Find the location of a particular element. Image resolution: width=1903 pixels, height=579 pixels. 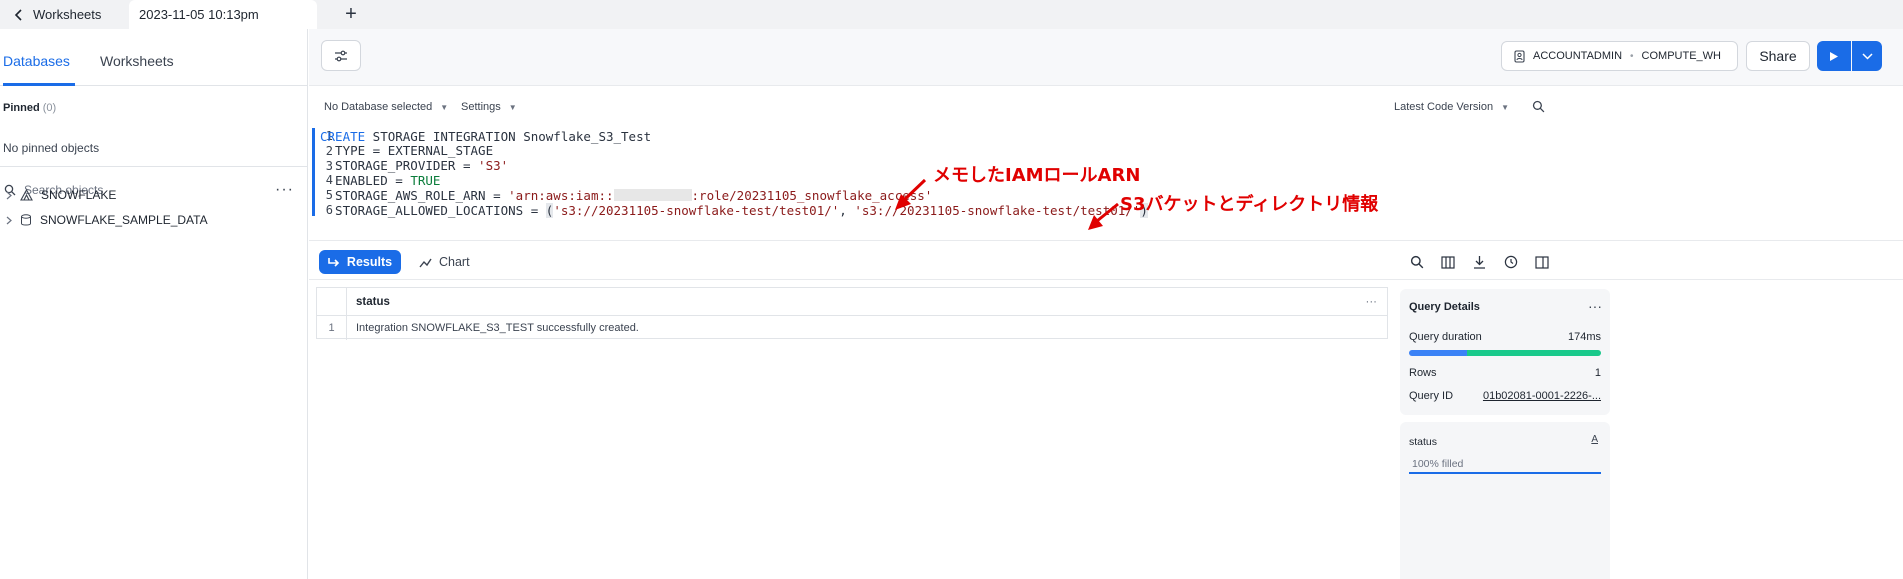

query-duration-bar is located at coordinates (1505, 353).